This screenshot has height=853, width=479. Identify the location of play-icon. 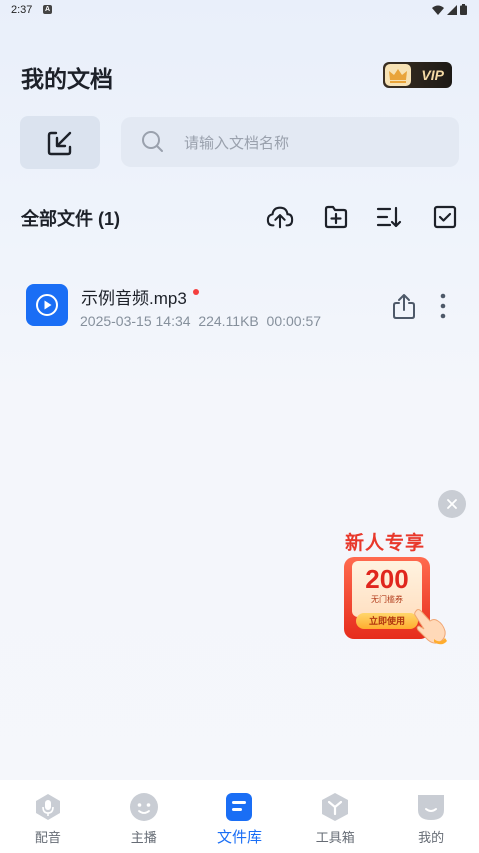
(47, 305).